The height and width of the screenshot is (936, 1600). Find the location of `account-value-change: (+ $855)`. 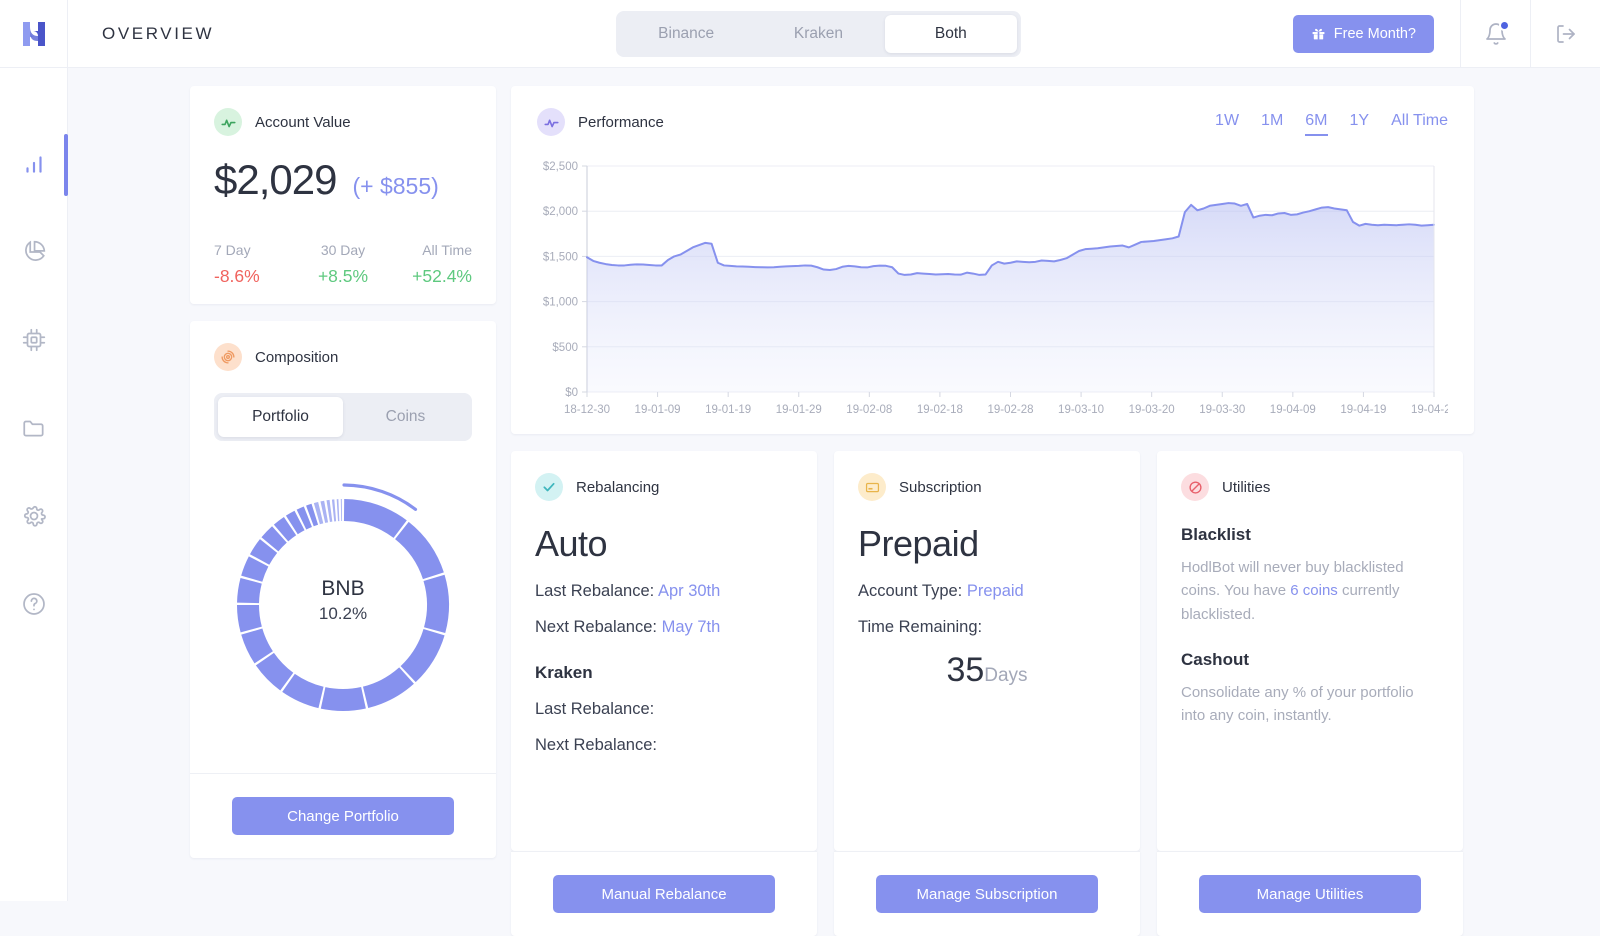

account-value-change: (+ $855) is located at coordinates (395, 186).